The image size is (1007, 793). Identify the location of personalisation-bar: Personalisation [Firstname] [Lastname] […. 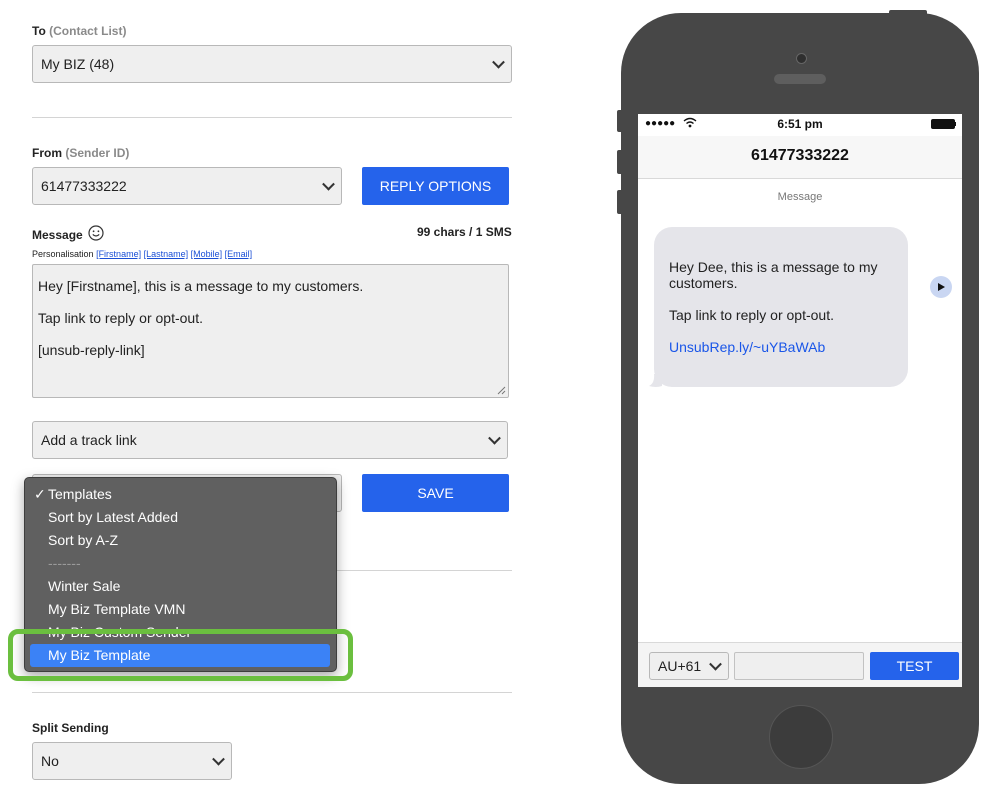
(142, 254).